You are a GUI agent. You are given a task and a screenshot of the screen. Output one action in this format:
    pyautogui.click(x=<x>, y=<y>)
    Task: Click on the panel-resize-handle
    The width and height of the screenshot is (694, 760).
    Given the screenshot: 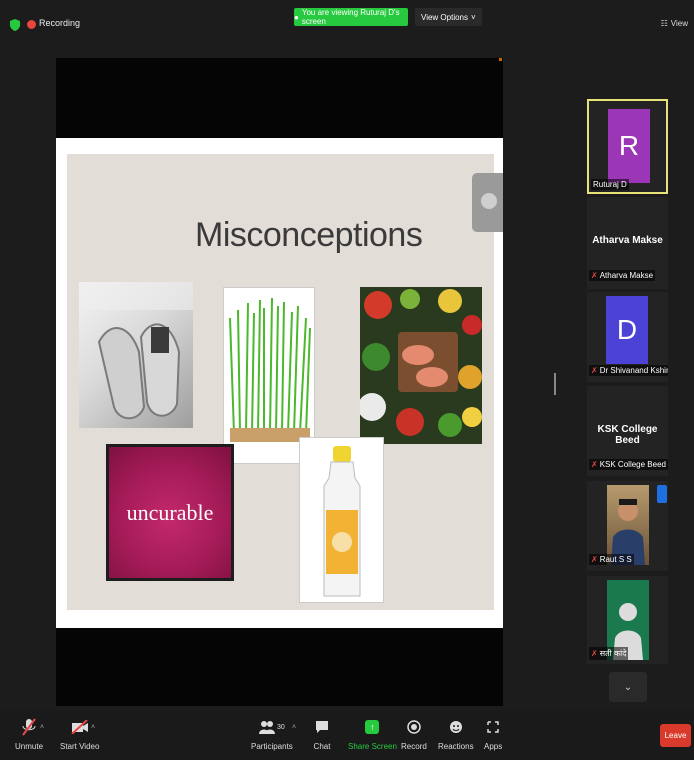 What is the action you would take?
    pyautogui.click(x=555, y=384)
    